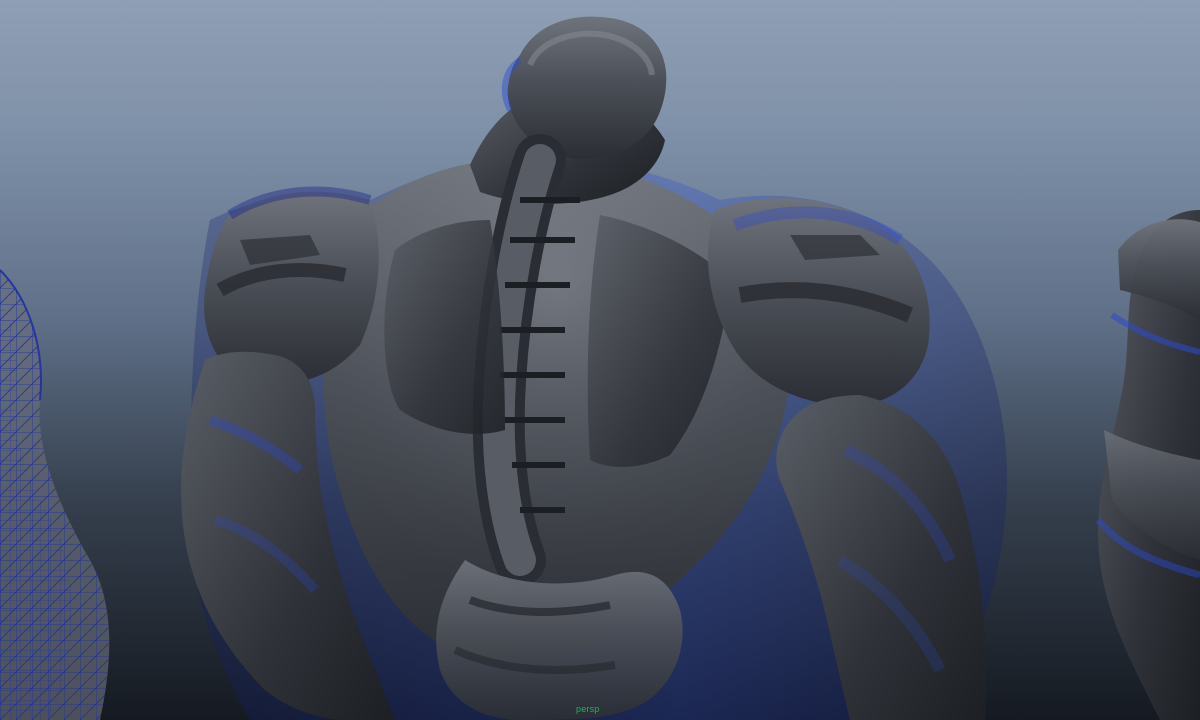  I want to click on left-back-plate, so click(444, 327).